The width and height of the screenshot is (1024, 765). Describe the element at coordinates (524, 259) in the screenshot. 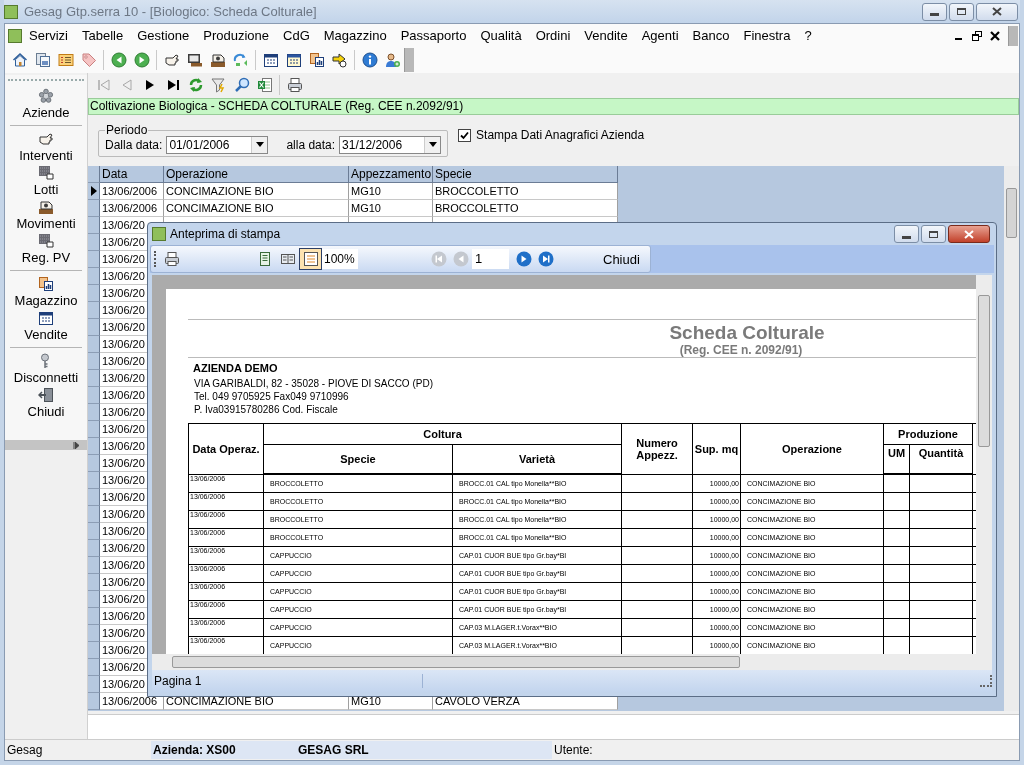

I see `next-page-icon` at that location.